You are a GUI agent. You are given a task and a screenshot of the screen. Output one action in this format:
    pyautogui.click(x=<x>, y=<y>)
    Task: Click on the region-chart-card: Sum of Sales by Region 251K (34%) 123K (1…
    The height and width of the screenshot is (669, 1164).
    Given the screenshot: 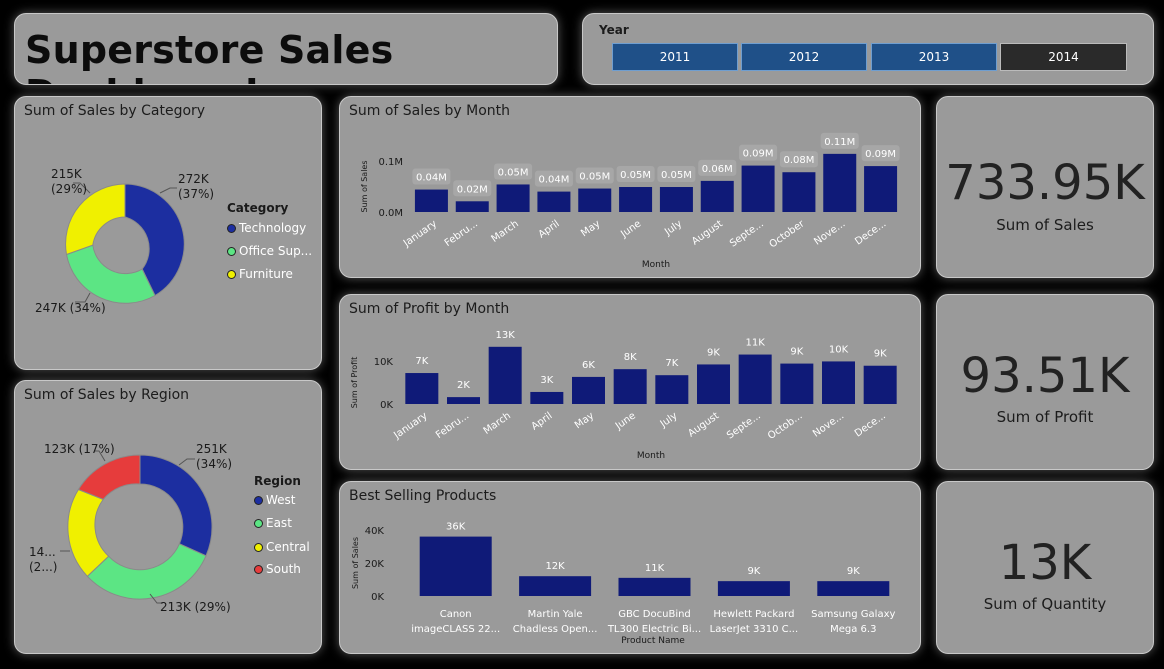 What is the action you would take?
    pyautogui.click(x=168, y=517)
    